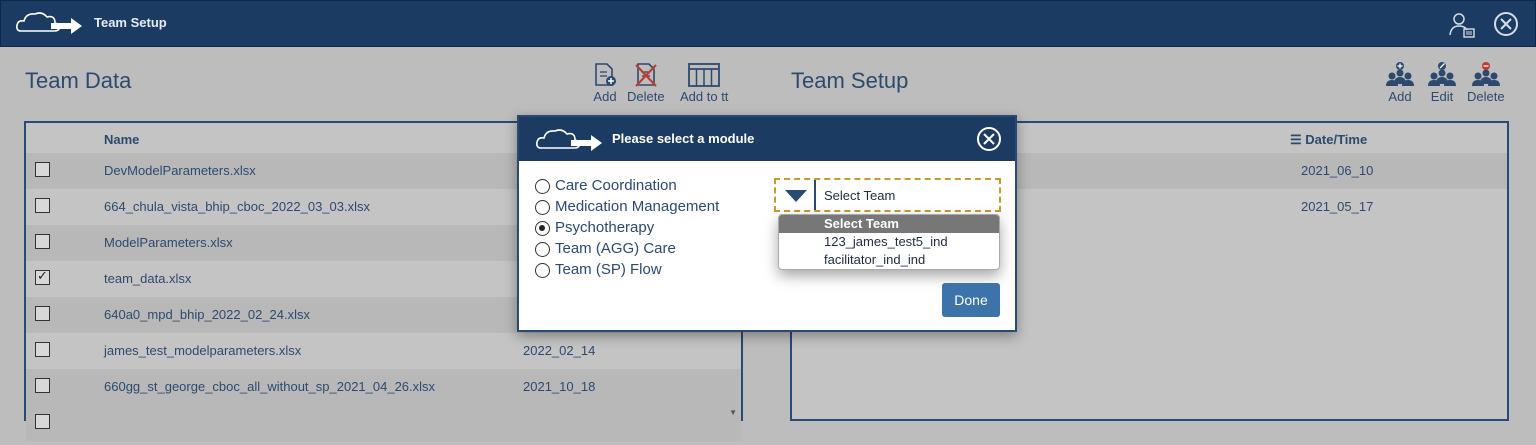 This screenshot has height=445, width=1536. What do you see at coordinates (1400, 96) in the screenshot?
I see `add-team-label: Add` at bounding box center [1400, 96].